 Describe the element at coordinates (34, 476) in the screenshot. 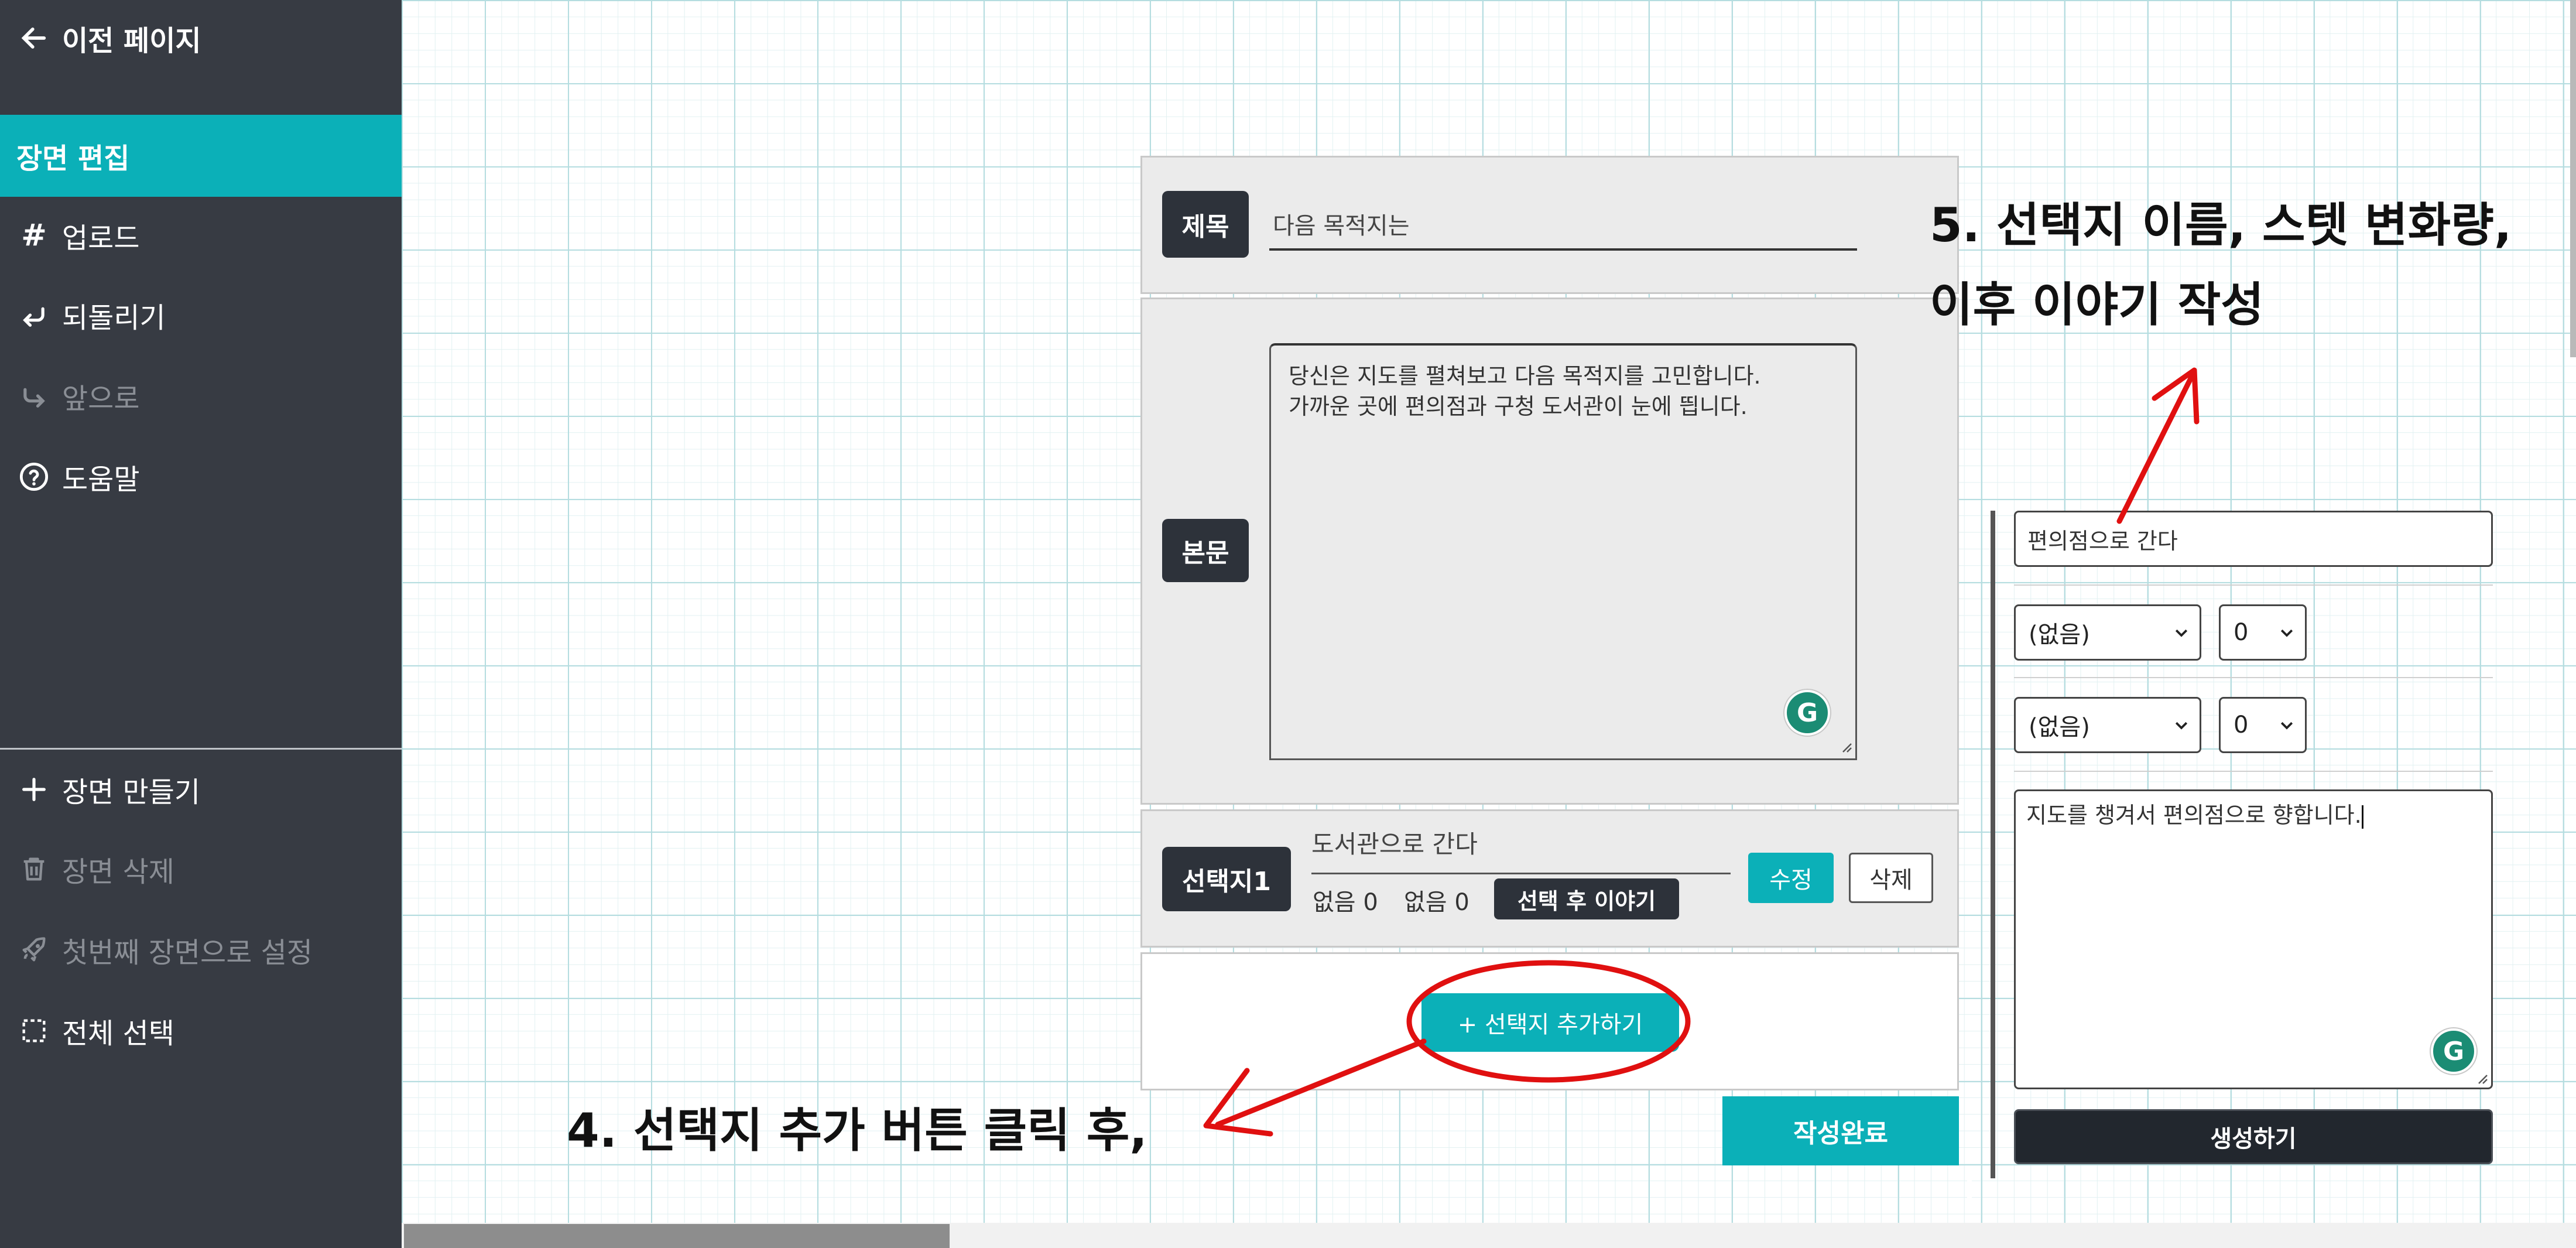

I see `help-icon` at that location.